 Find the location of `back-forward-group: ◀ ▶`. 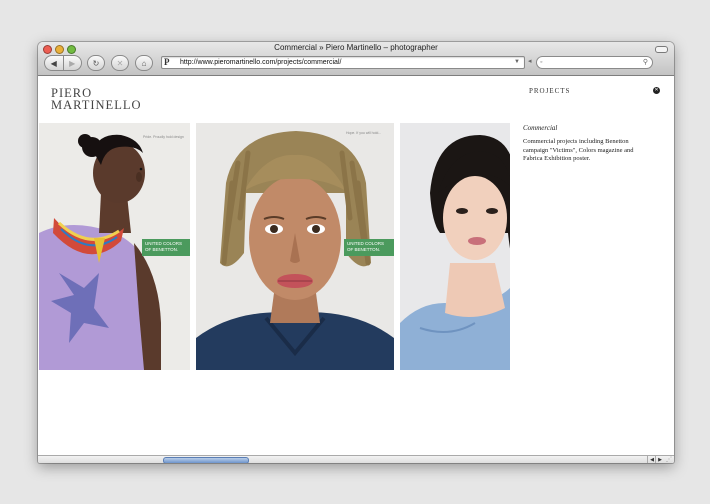

back-forward-group: ◀ ▶ is located at coordinates (63, 63).